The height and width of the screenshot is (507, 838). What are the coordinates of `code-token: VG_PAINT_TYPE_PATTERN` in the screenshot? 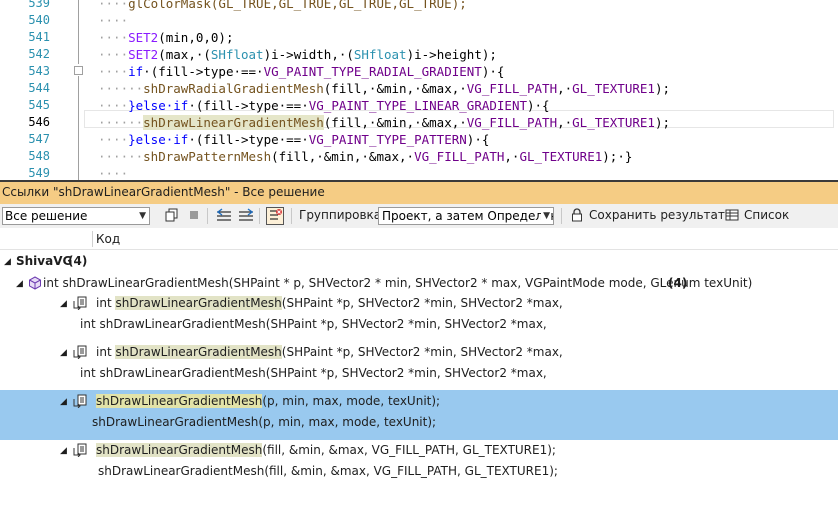 It's located at (387, 139).